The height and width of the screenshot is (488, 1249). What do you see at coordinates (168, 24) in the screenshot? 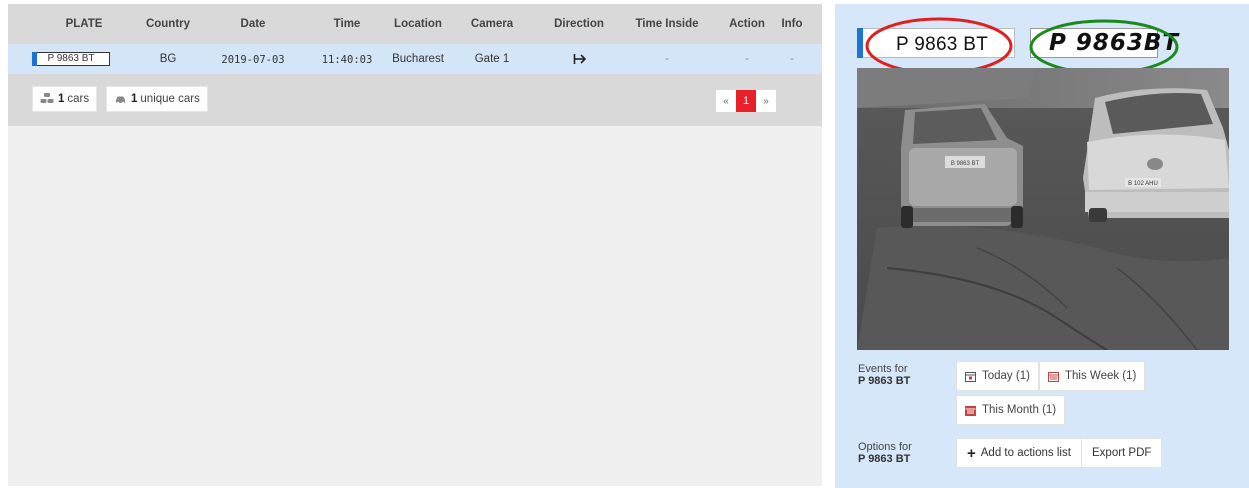
I see `header-country: Country` at bounding box center [168, 24].